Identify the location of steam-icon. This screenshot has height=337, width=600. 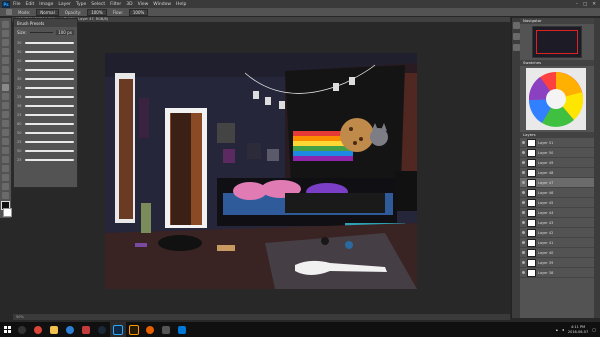
(102, 329).